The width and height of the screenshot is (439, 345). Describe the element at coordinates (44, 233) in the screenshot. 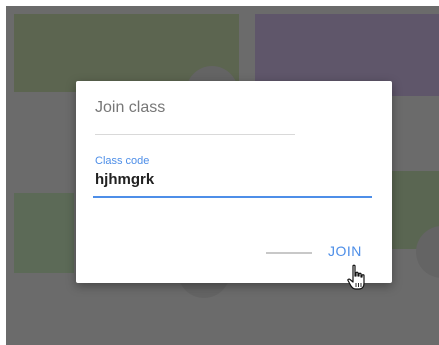

I see `class-card-background` at that location.